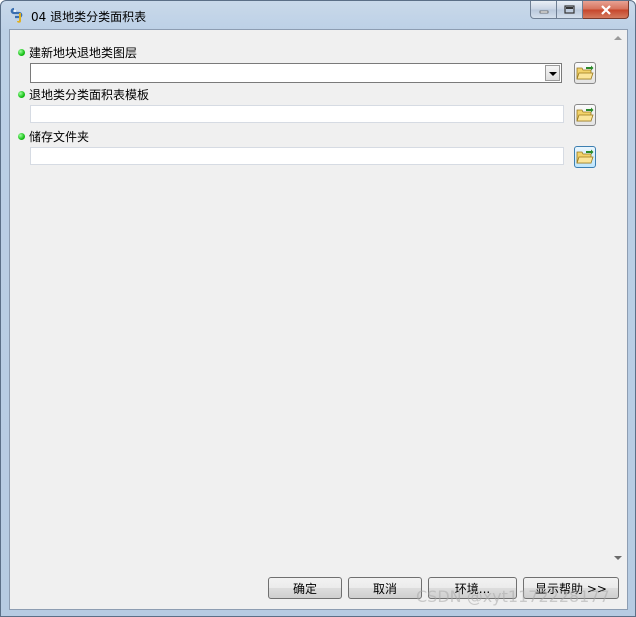  What do you see at coordinates (618, 38) in the screenshot?
I see `scroll-up-icon` at bounding box center [618, 38].